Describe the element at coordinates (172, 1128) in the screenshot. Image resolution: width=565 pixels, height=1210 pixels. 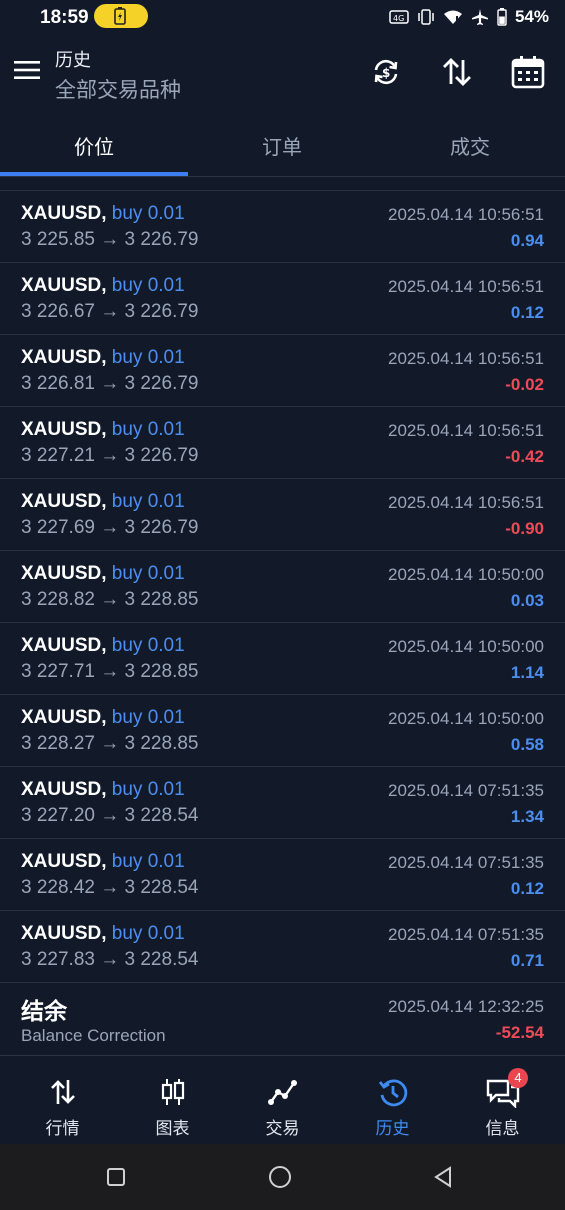
I see `nav-label: 图表` at that location.